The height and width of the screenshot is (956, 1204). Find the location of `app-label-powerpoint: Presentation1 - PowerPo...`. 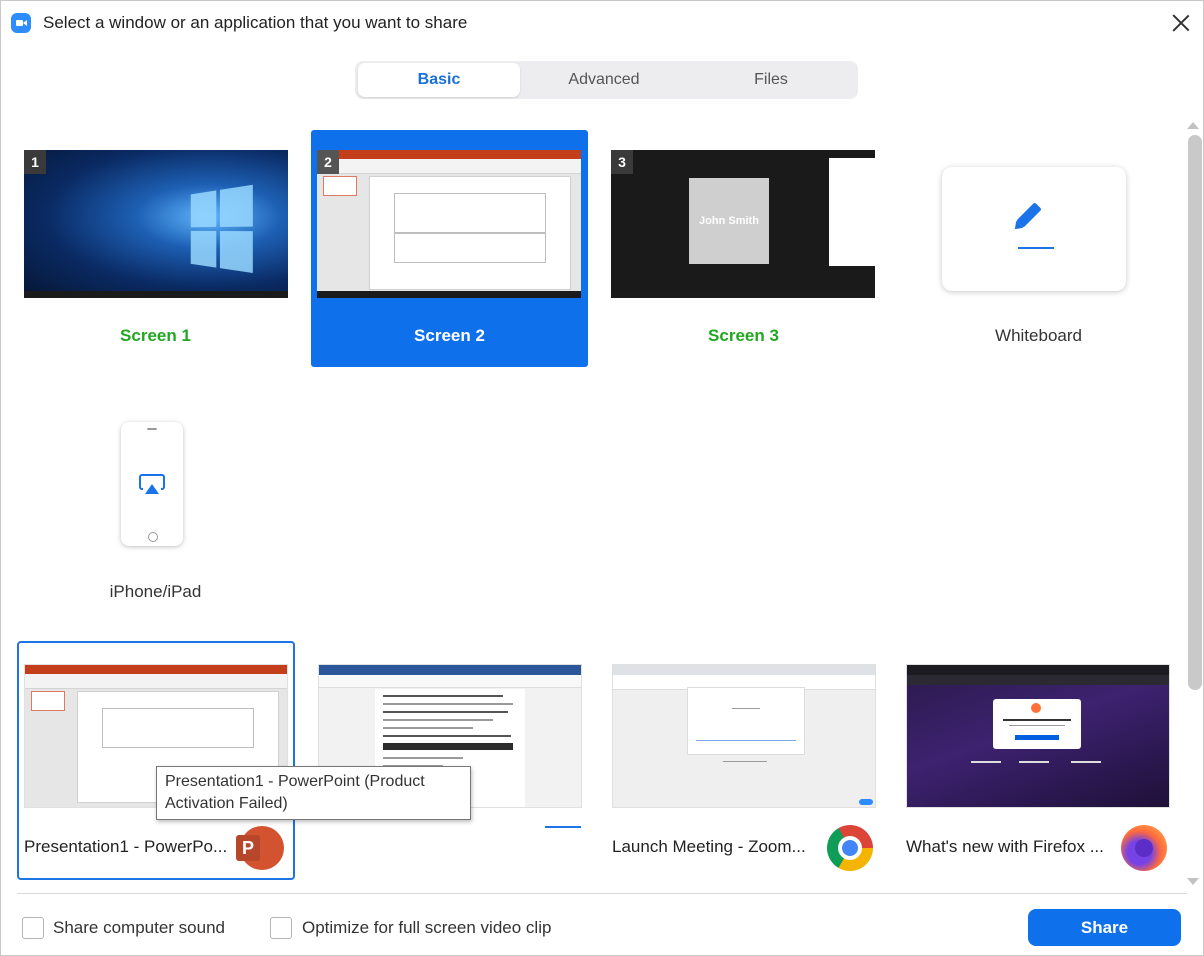

app-label-powerpoint: Presentation1 - PowerPo... is located at coordinates (126, 846).